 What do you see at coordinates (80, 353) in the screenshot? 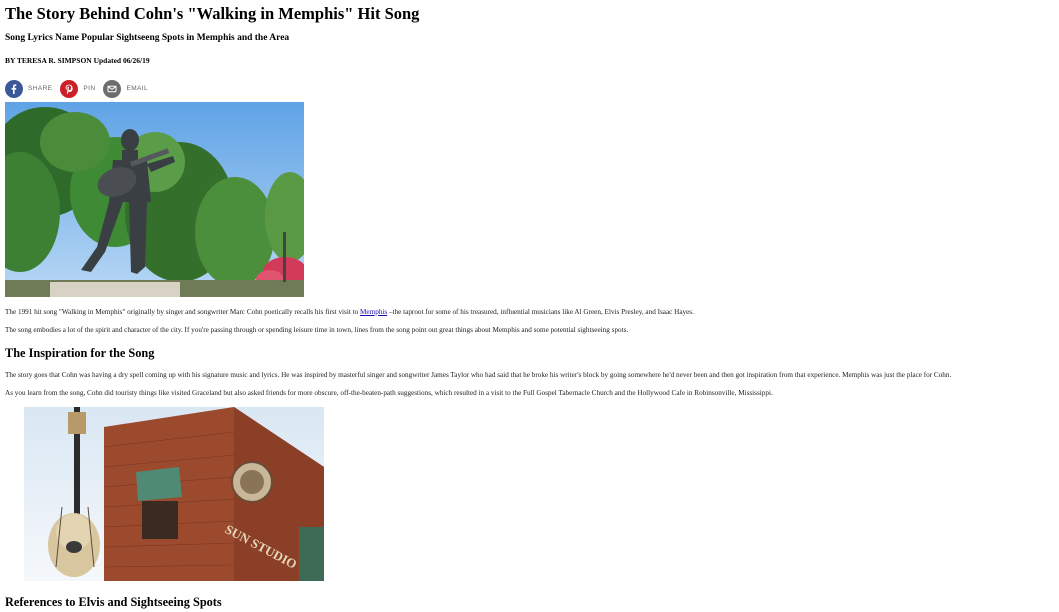
I see `section-heading: The Inspiration for the Song` at bounding box center [80, 353].